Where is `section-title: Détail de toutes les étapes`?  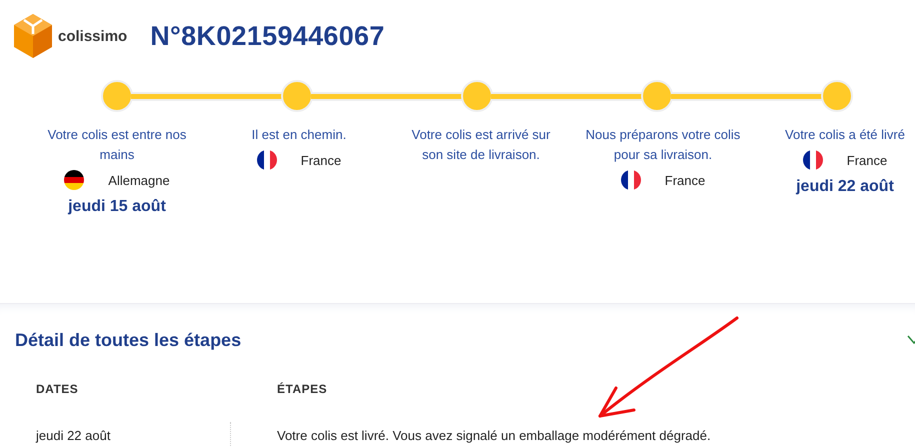
section-title: Détail de toutes les étapes is located at coordinates (128, 340).